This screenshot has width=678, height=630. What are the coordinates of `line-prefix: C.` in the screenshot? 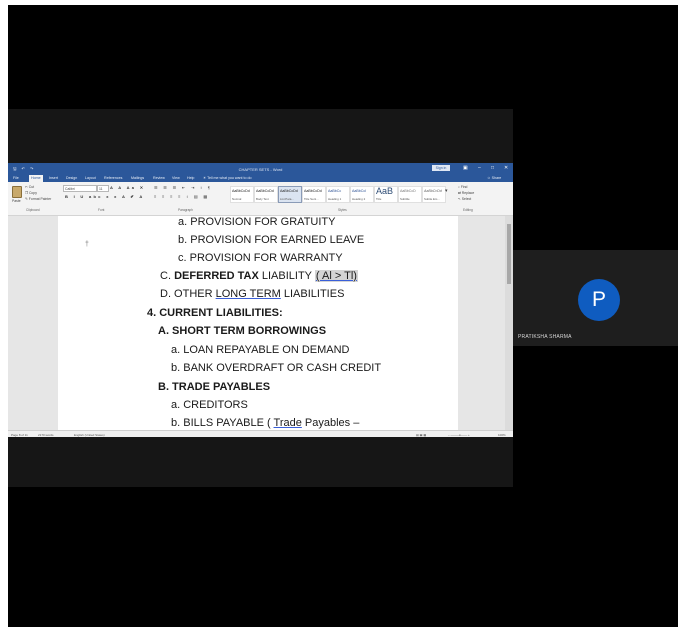 It's located at (167, 276).